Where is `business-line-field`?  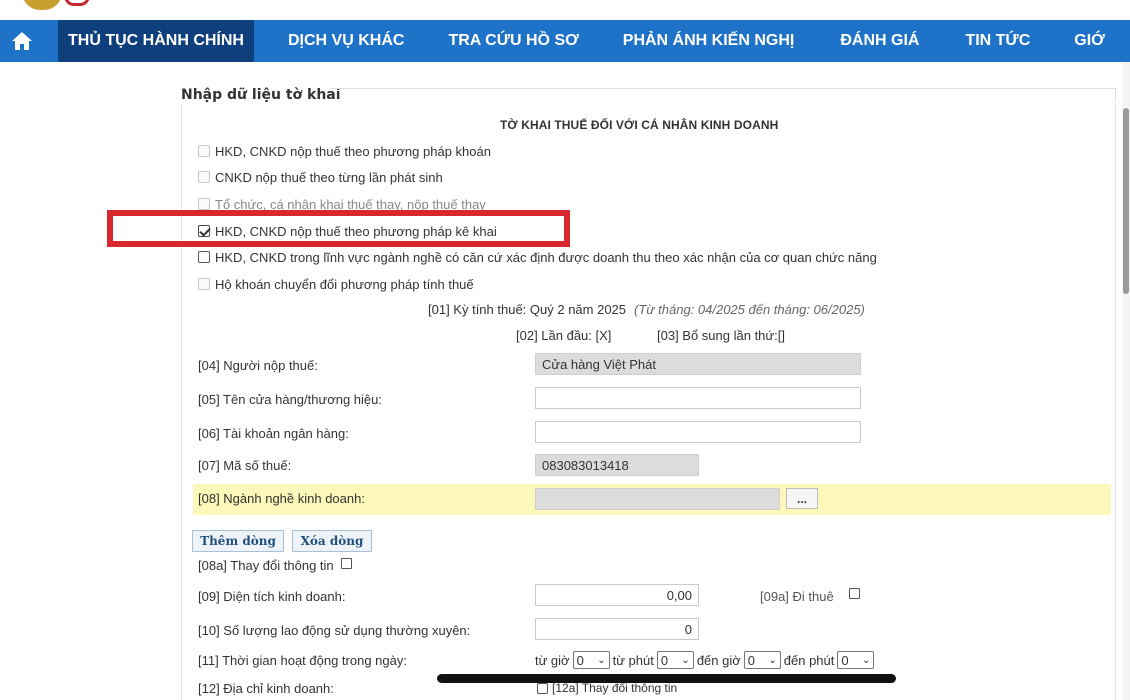 business-line-field is located at coordinates (657, 499).